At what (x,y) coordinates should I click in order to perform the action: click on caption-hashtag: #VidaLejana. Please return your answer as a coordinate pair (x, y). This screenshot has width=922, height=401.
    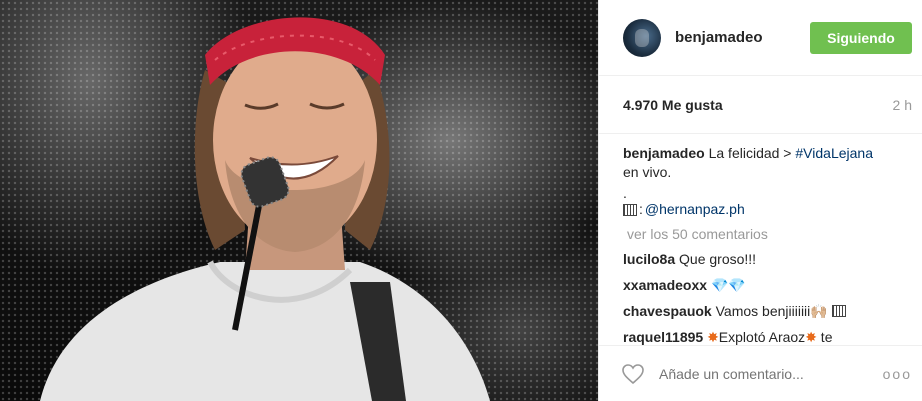
    Looking at the image, I should click on (834, 153).